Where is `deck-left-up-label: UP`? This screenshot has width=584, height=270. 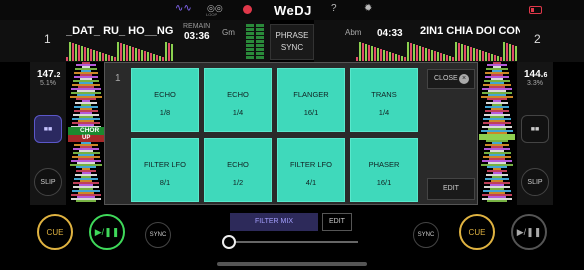 deck-left-up-label: UP is located at coordinates (86, 138).